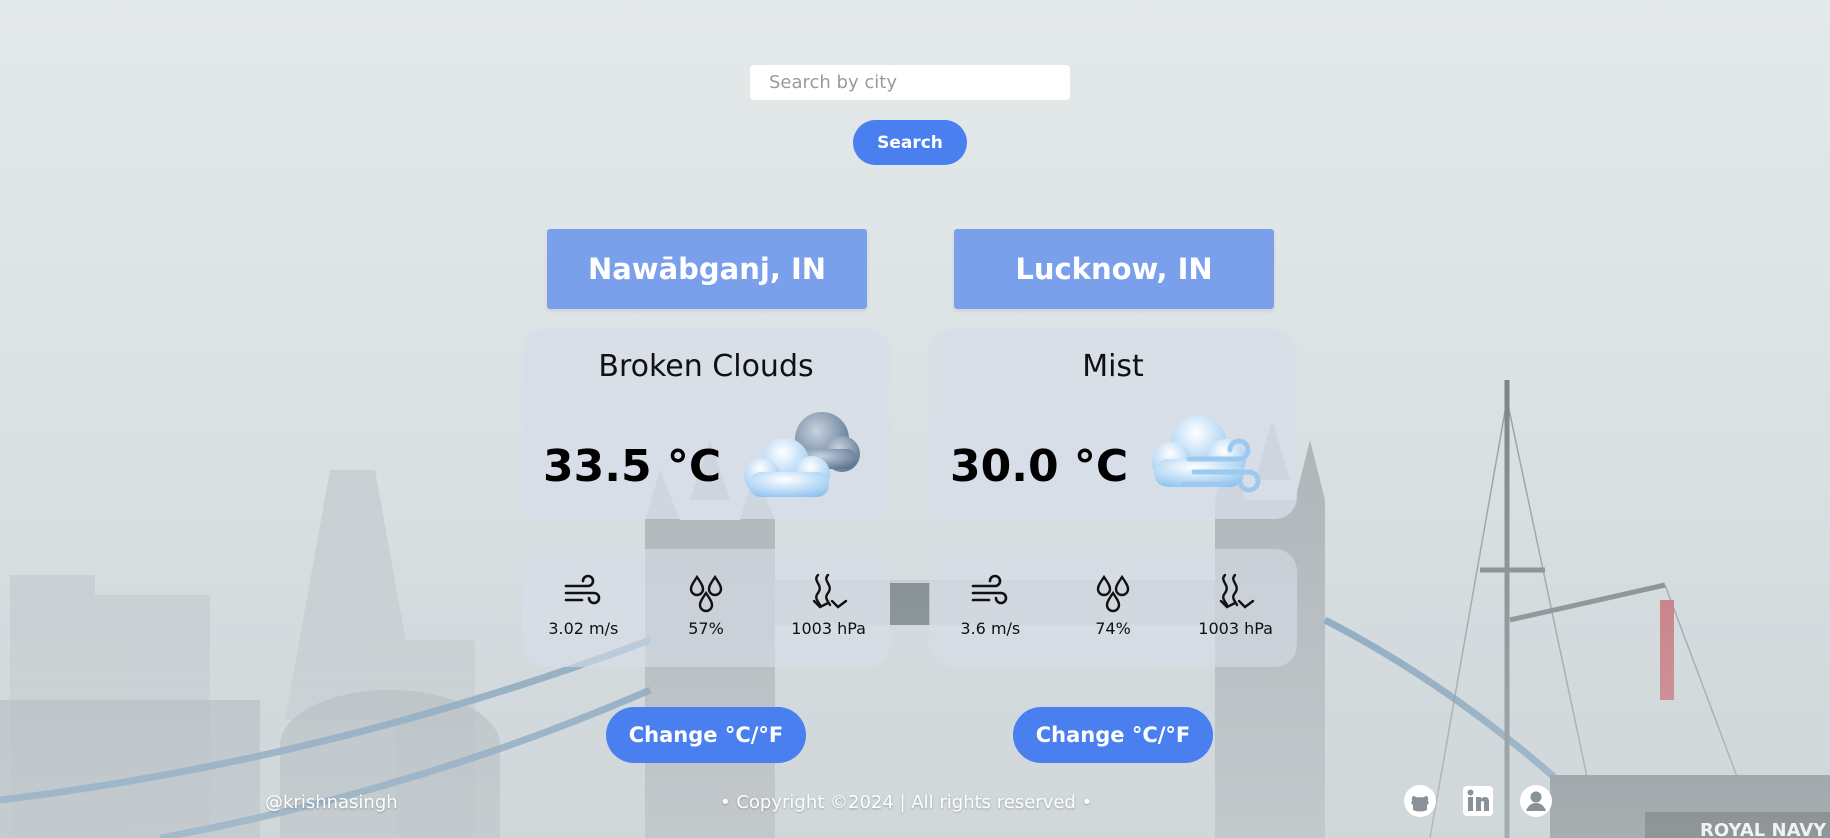  What do you see at coordinates (910, 142) in the screenshot?
I see `search-button: Search` at bounding box center [910, 142].